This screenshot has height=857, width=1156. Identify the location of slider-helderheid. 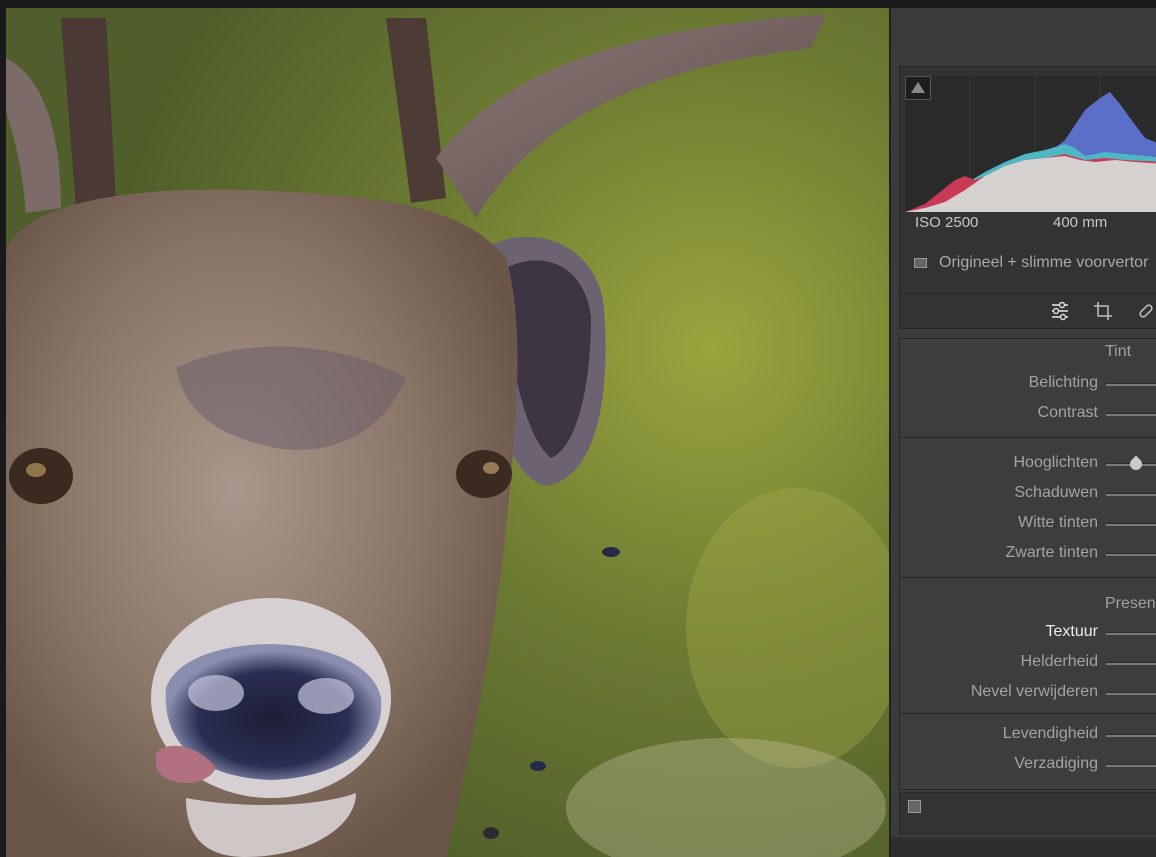
(1131, 663).